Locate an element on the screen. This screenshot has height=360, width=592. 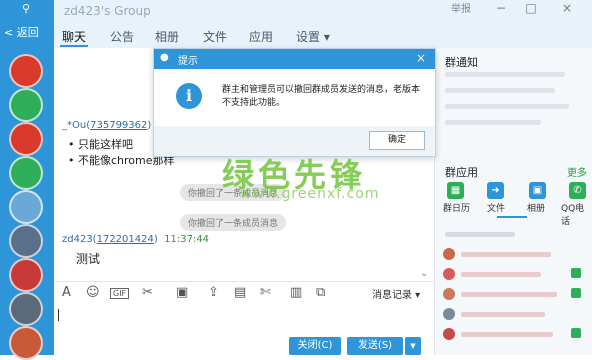
apps-more-link: 更多 is located at coordinates (577, 171).